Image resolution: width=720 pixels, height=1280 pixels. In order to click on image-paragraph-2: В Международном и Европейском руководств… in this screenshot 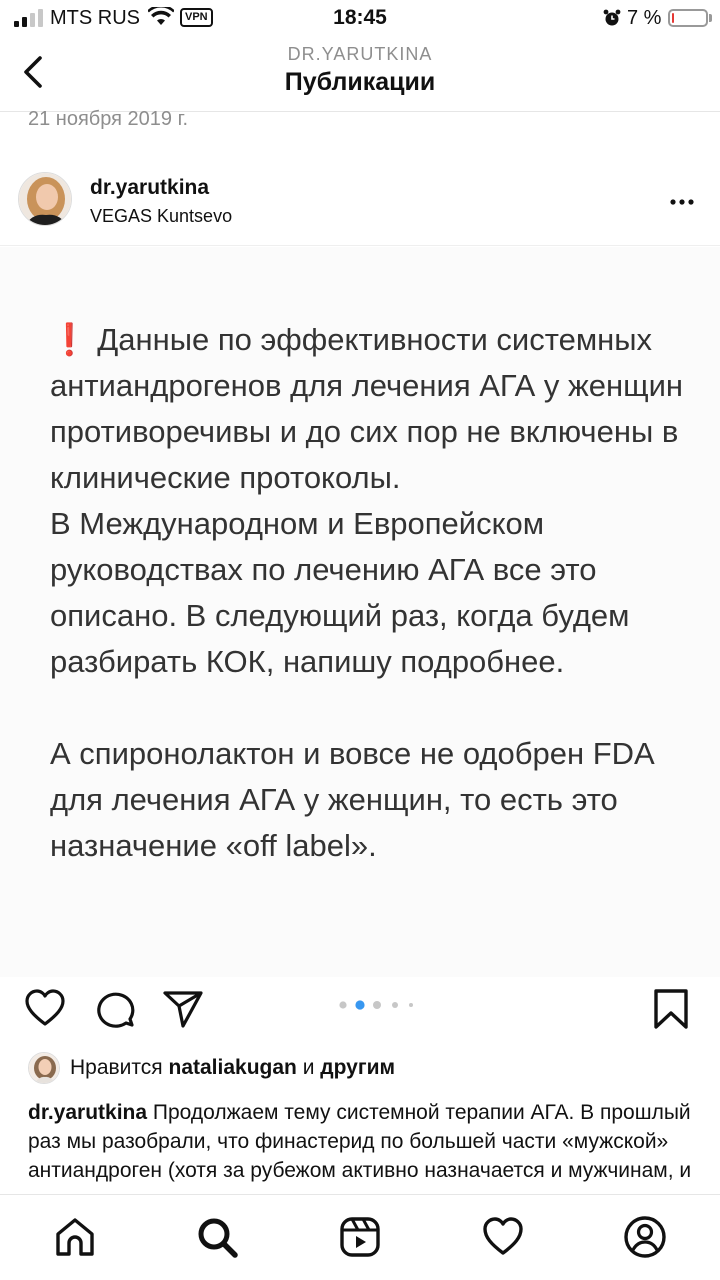, I will do `click(340, 592)`.